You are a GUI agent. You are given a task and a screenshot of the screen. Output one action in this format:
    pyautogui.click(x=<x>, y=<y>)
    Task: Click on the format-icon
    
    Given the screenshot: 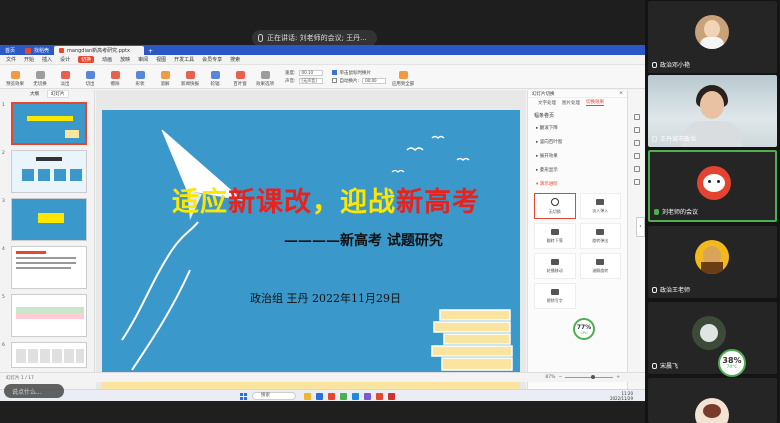 What is the action you would take?
    pyautogui.click(x=636, y=130)
    